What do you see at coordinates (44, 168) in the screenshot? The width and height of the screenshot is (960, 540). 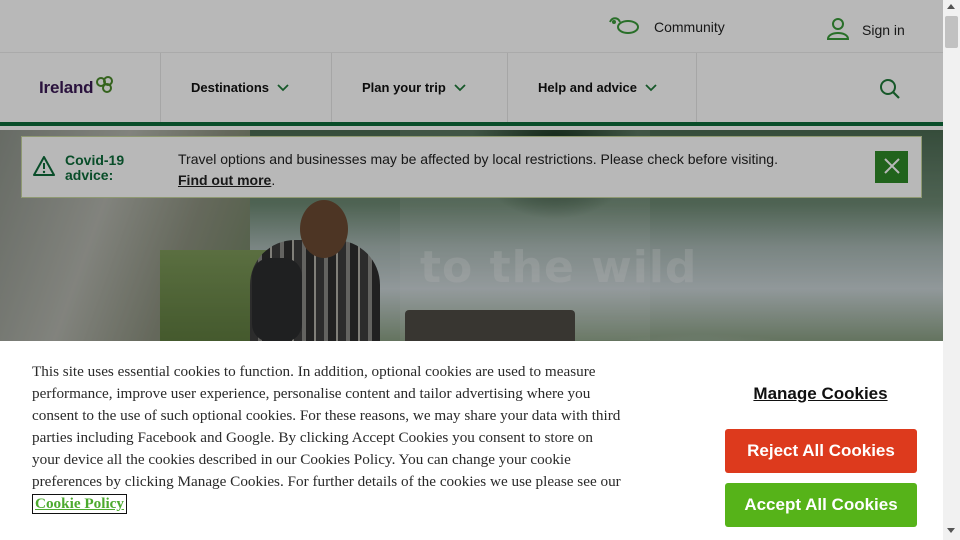 I see `warning-icon` at bounding box center [44, 168].